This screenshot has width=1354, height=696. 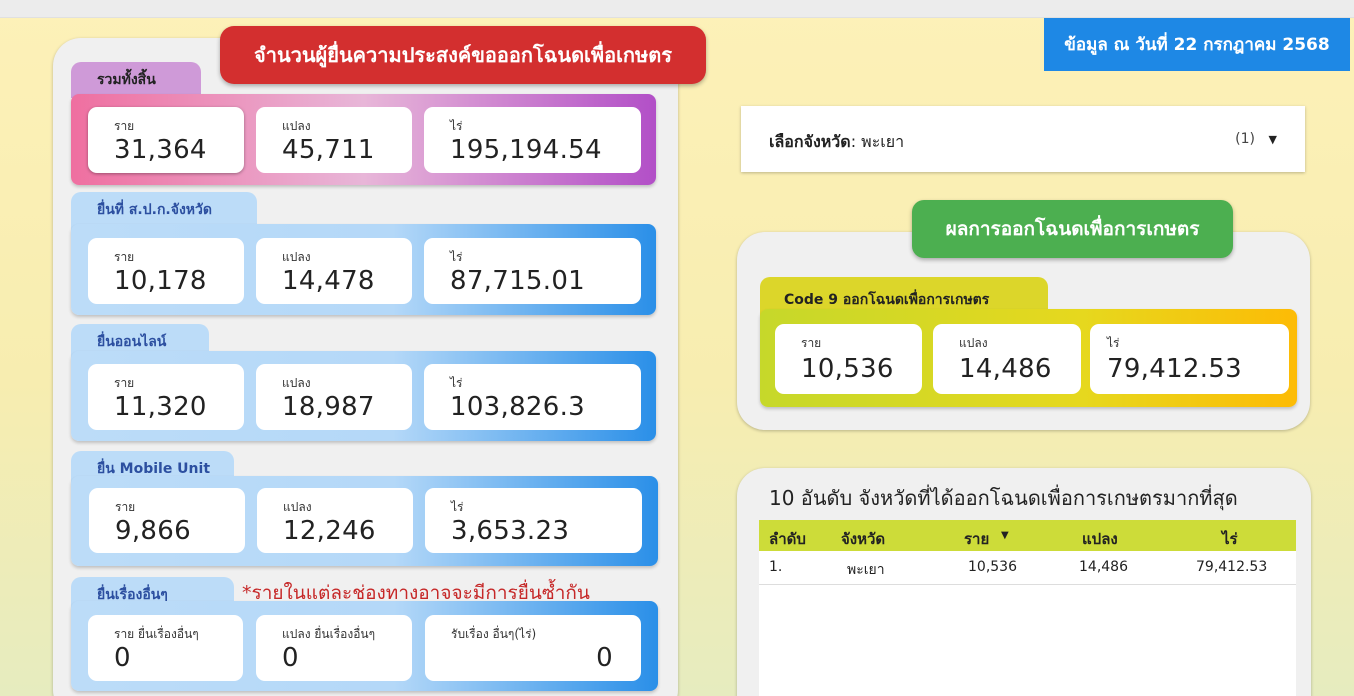 What do you see at coordinates (810, 141) in the screenshot?
I see `province-select-caption: เลือกจังหวัด` at bounding box center [810, 141].